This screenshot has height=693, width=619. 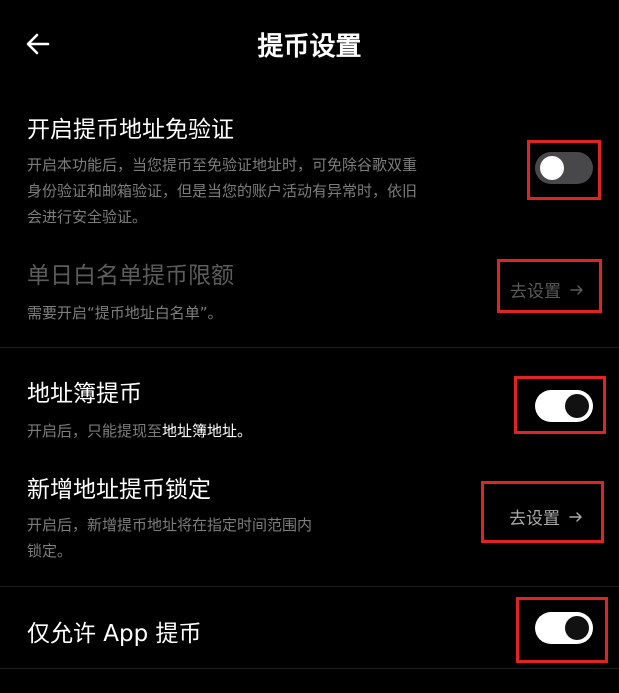 I want to click on address-book-desc-prefix: 开启后，只能提现至, so click(x=95, y=431).